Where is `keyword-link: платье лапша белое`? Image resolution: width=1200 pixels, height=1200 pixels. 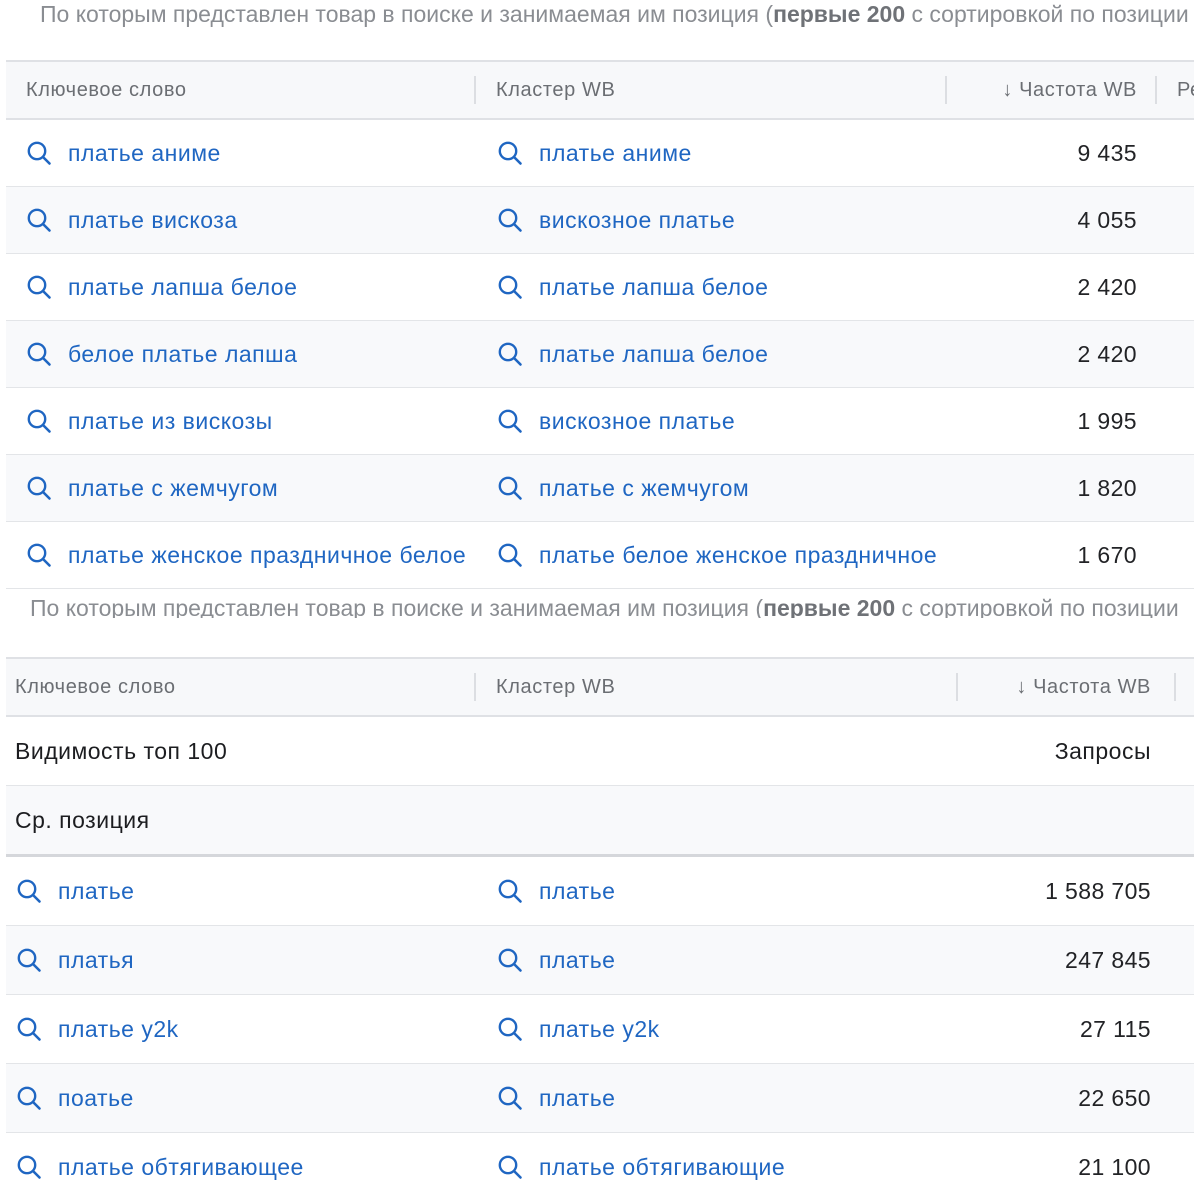
keyword-link: платье лапша белое is located at coordinates (271, 287).